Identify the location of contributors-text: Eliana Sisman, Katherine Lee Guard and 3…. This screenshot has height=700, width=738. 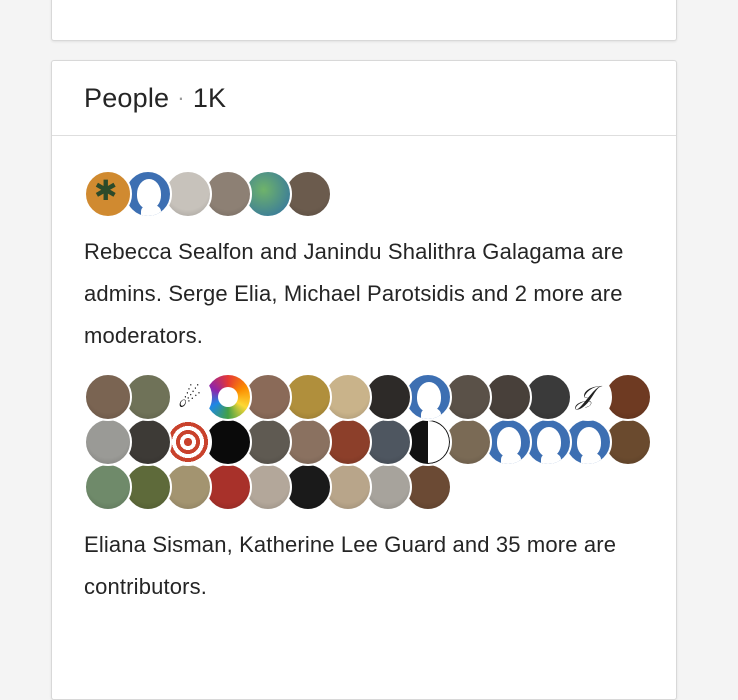
(350, 565).